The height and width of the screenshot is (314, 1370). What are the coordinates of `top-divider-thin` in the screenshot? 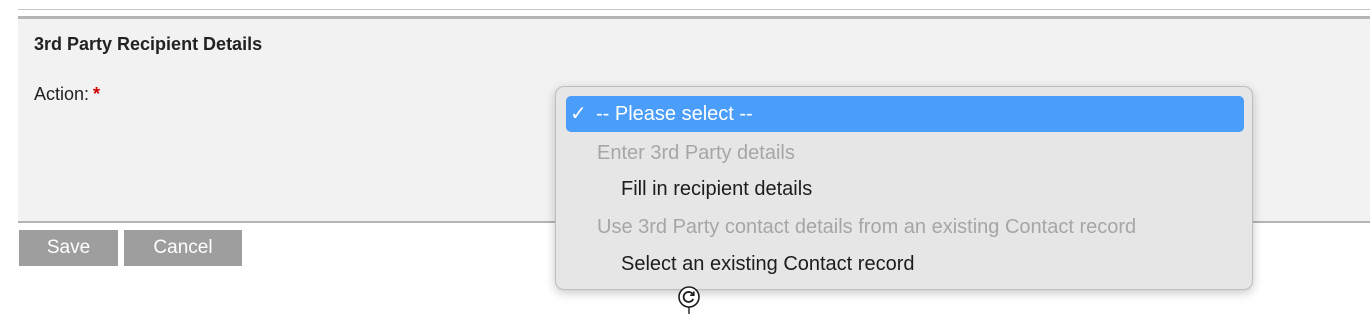 It's located at (694, 9).